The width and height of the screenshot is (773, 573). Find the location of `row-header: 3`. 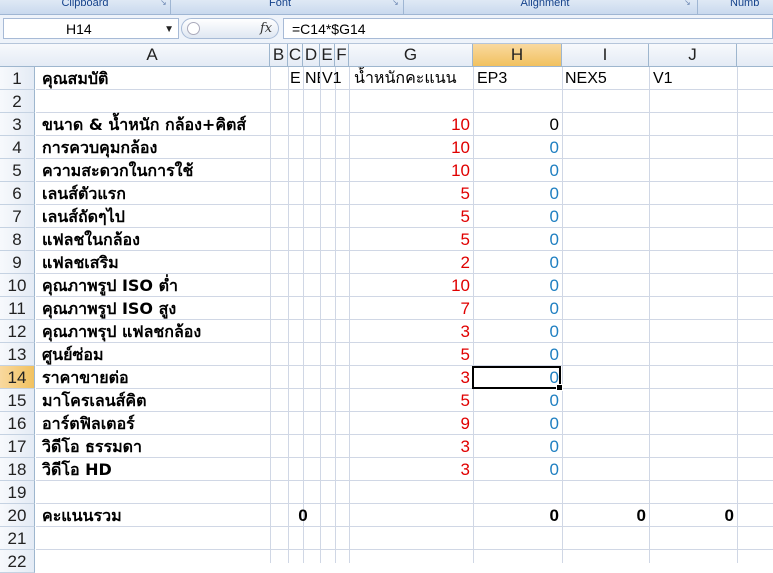

row-header: 3 is located at coordinates (17, 124).